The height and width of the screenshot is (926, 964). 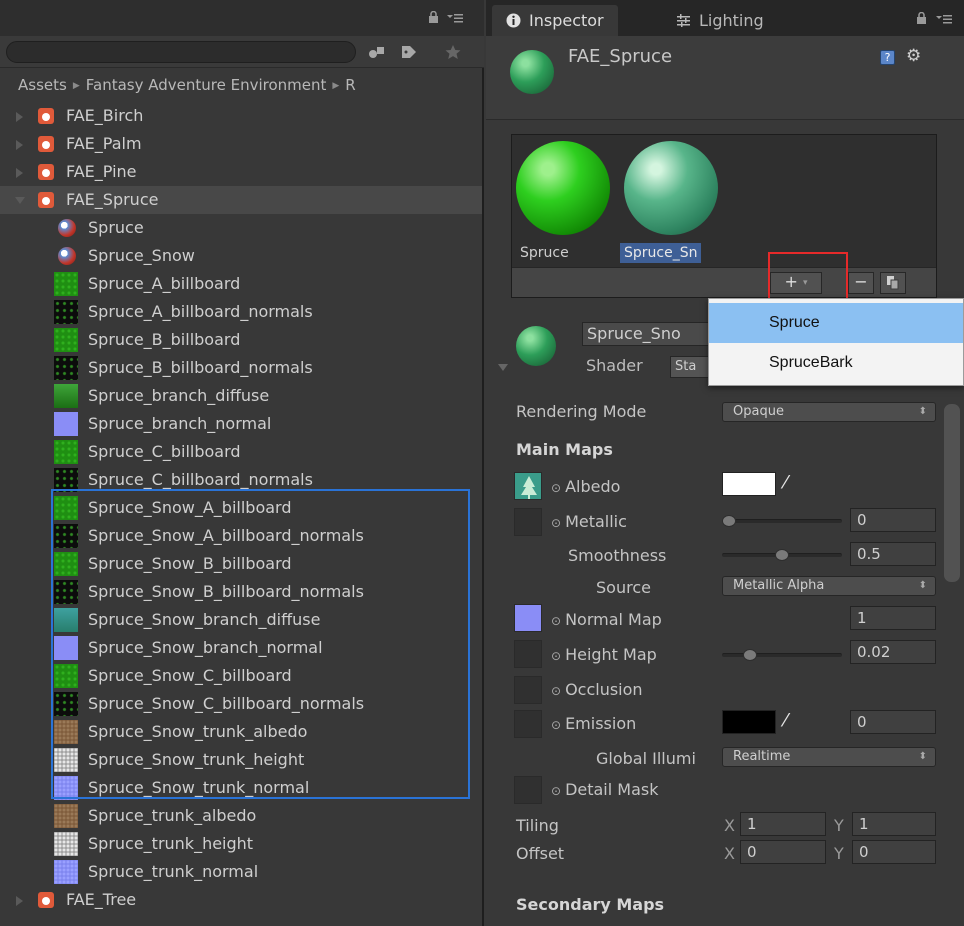 I want to click on tree-folder-row: FAE_Spruce, so click(x=241, y=200).